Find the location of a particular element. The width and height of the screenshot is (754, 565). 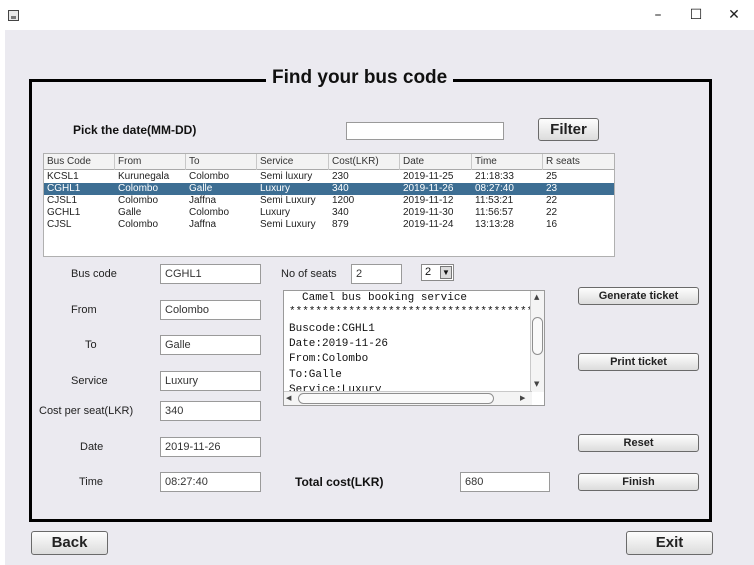

cell-cost: 230 is located at coordinates (340, 176).